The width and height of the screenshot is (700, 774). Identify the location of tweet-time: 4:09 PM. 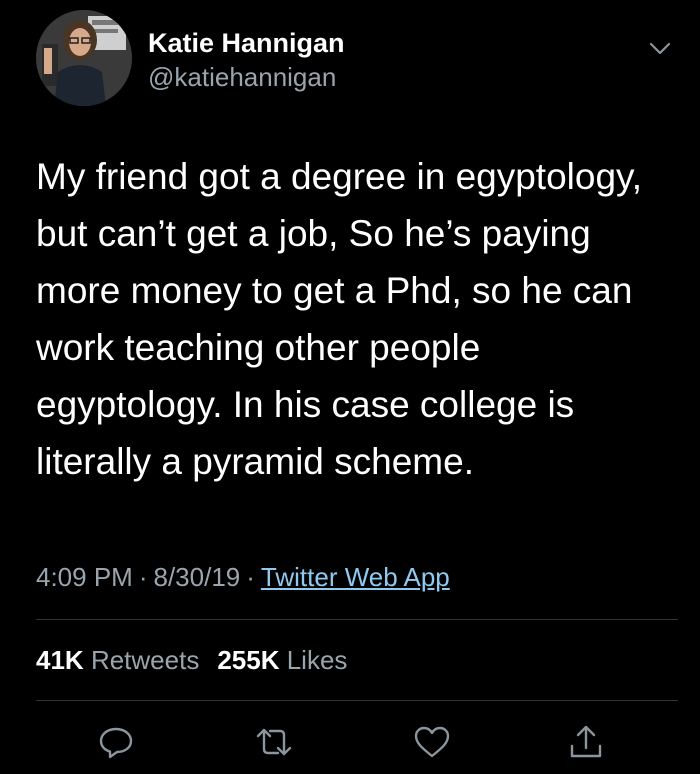
(84, 577).